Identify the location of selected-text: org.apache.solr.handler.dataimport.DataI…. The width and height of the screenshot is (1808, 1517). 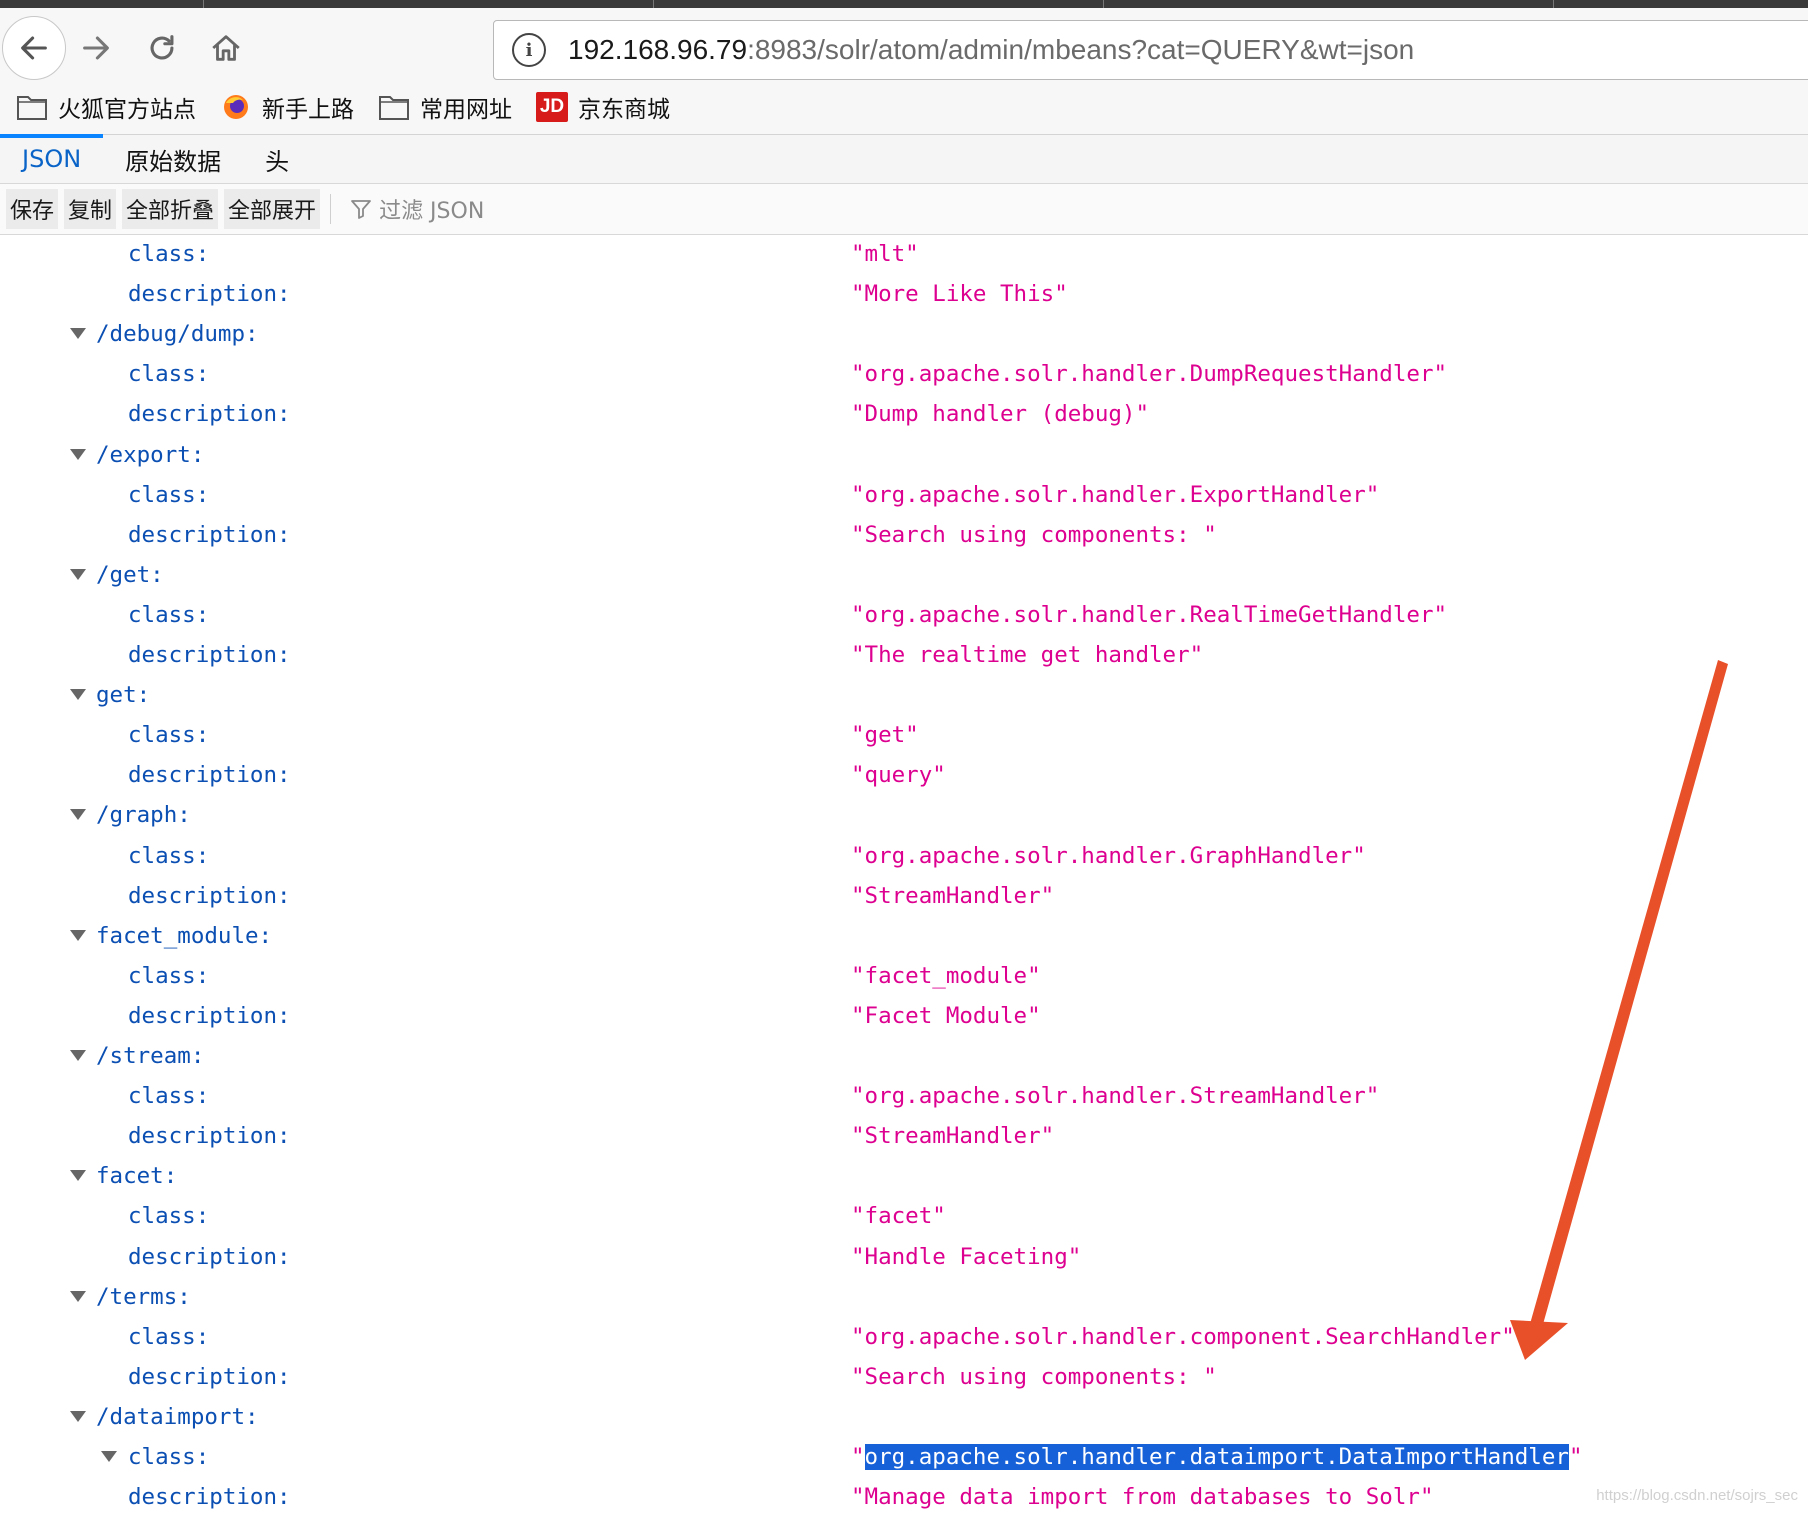
(1216, 1457).